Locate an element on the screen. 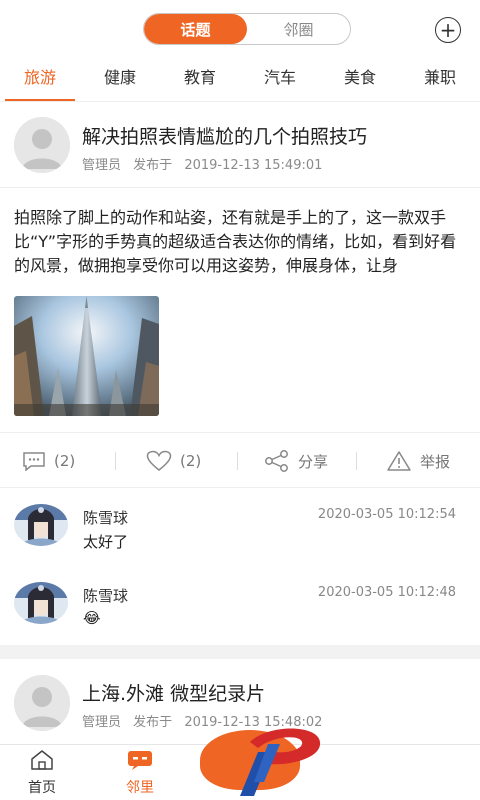  nav-neighborhood: 邻里 is located at coordinates (140, 773).